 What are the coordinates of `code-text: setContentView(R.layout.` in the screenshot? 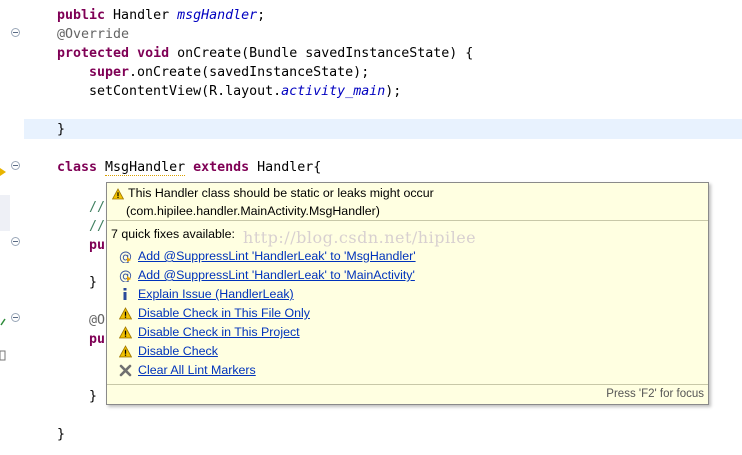 It's located at (185, 91).